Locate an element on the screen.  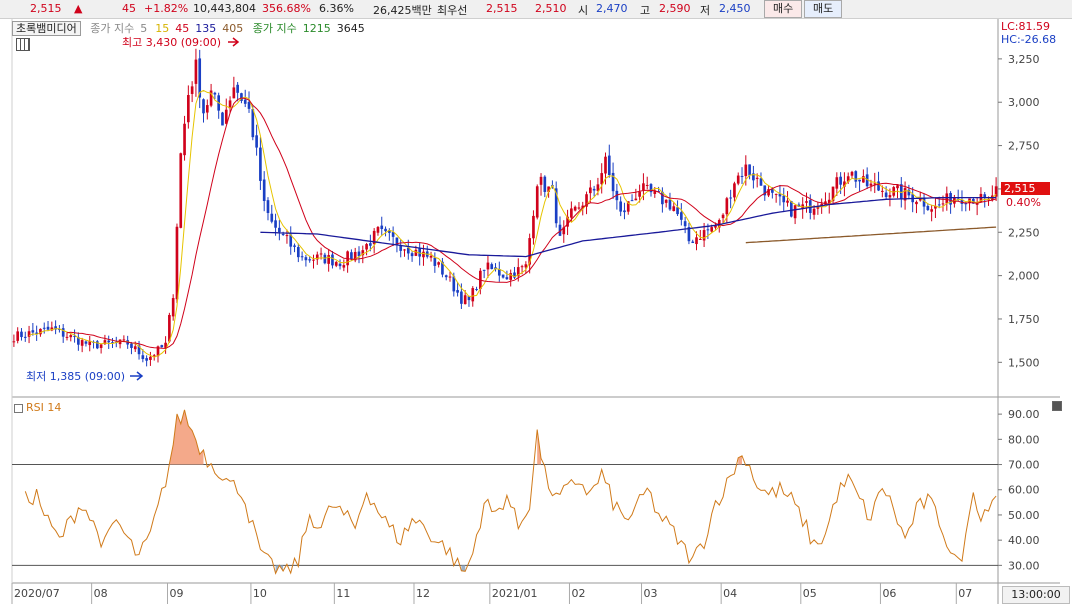
x-tick-label: 03 is located at coordinates (651, 593).